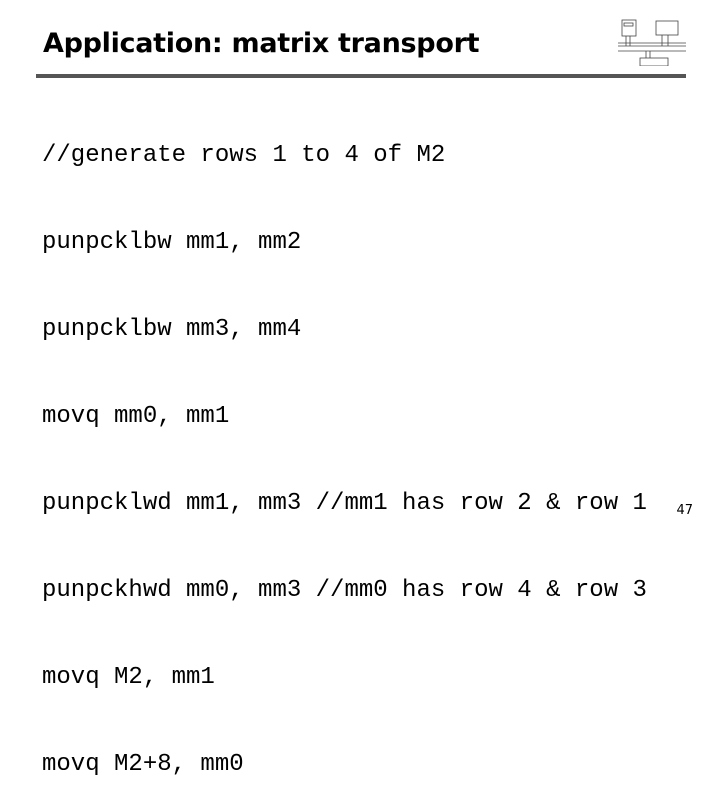 Image resolution: width=720 pixels, height=808 pixels. Describe the element at coordinates (128, 677) in the screenshot. I see `code-line: movq M2, mm1` at that location.